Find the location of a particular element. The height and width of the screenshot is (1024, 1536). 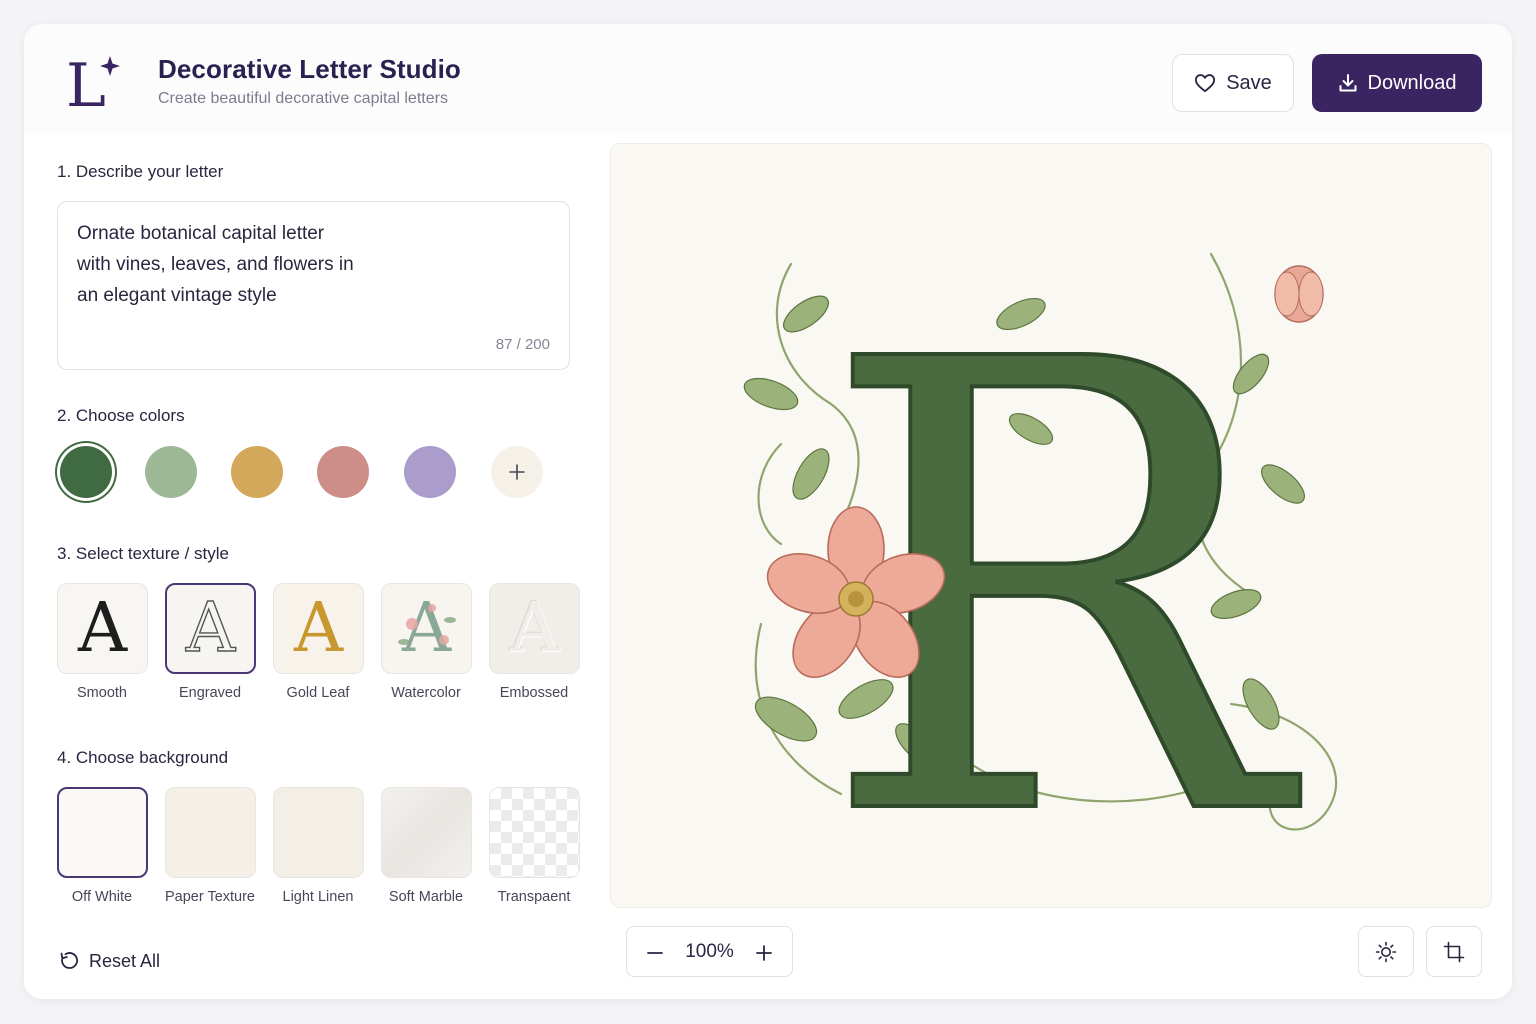

step2-label: 2. Choose colors is located at coordinates (121, 415).